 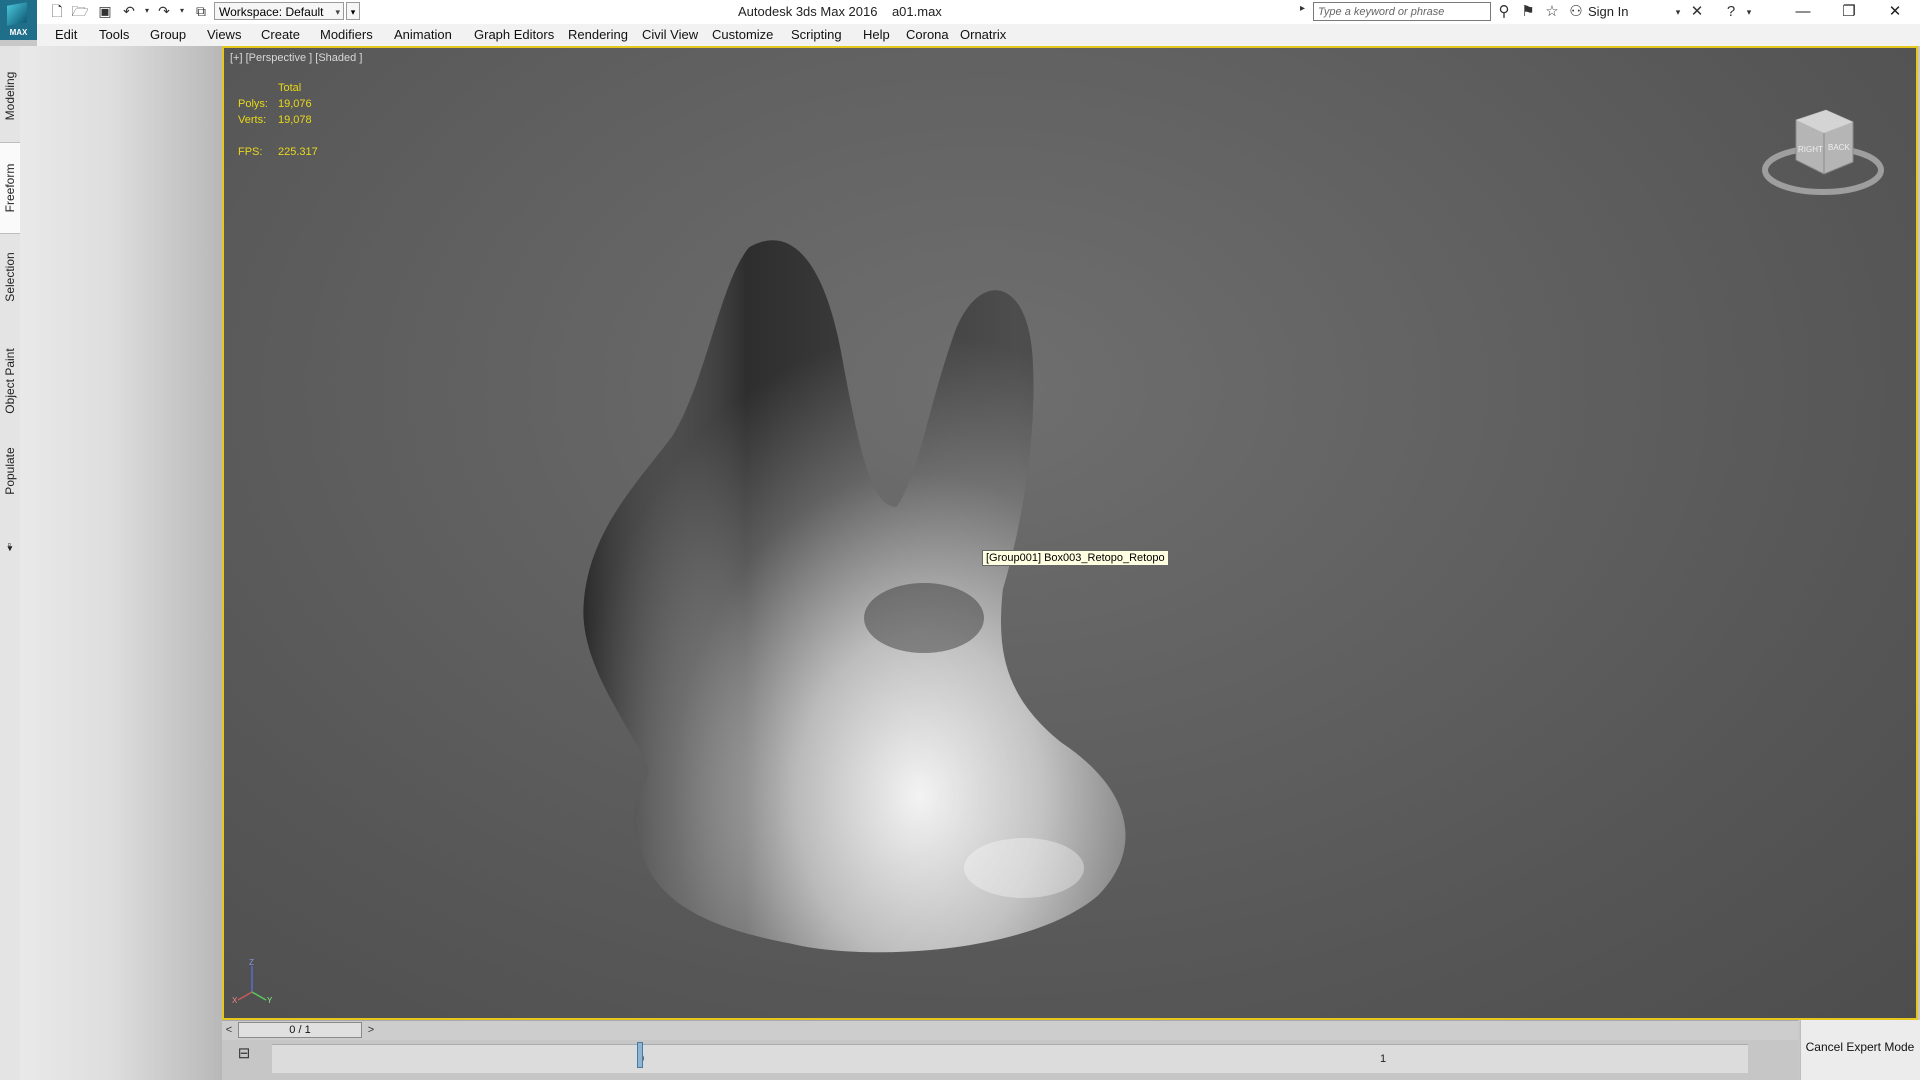 I want to click on search-input: Type a keyword or phrase, so click(x=1402, y=11).